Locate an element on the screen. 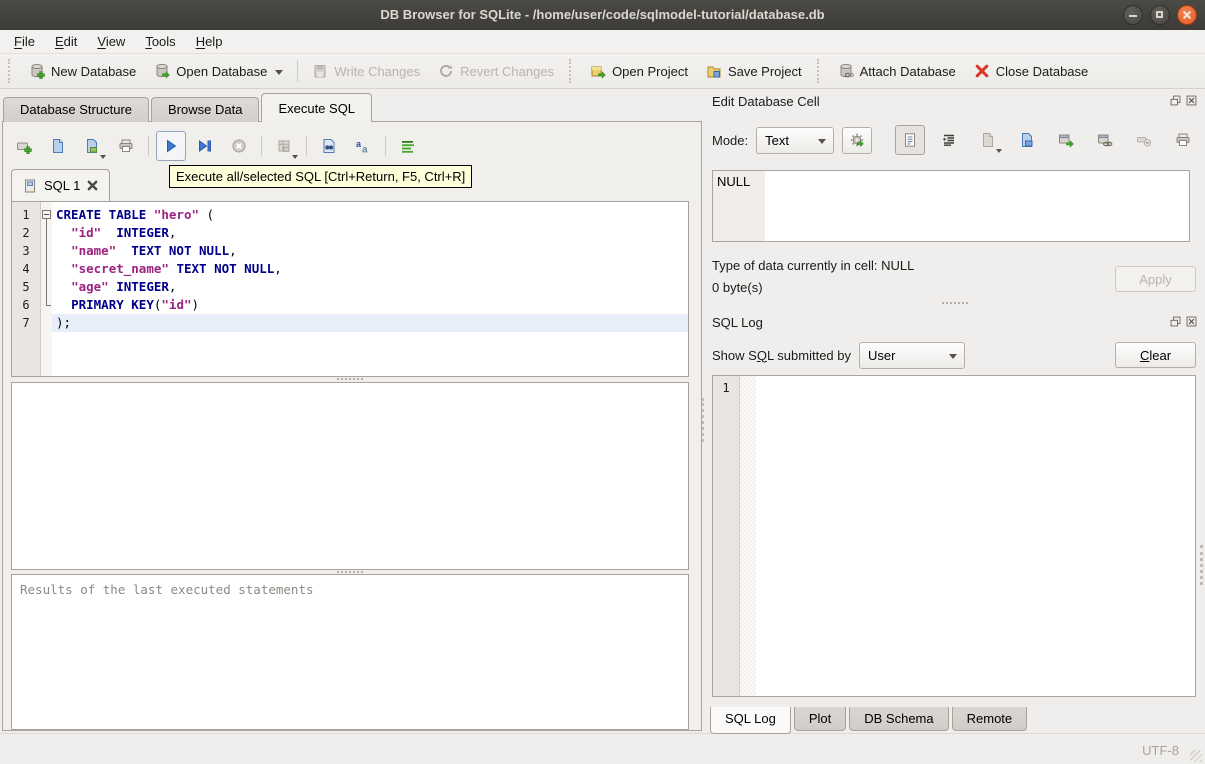 The width and height of the screenshot is (1205, 764). menu-tools: Tools is located at coordinates (160, 41).